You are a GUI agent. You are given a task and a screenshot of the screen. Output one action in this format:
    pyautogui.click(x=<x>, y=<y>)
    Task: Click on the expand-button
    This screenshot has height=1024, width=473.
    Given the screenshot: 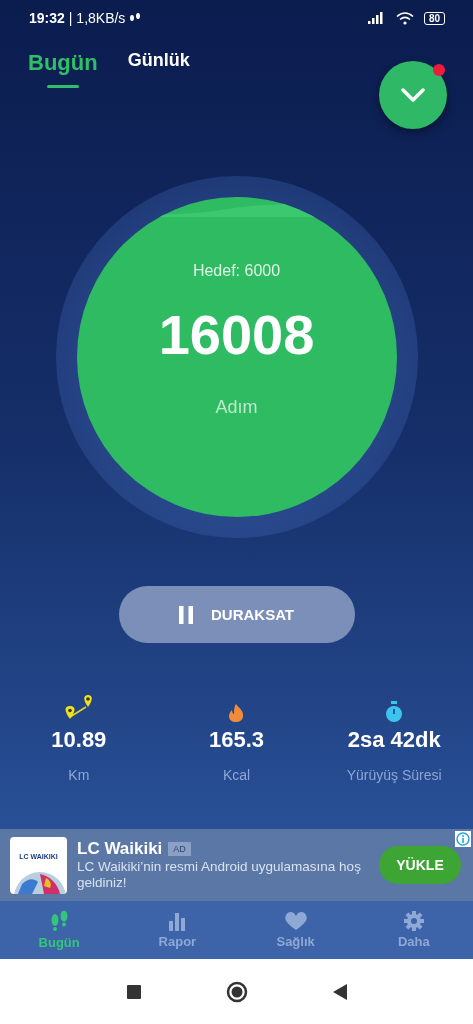 What is the action you would take?
    pyautogui.click(x=413, y=95)
    